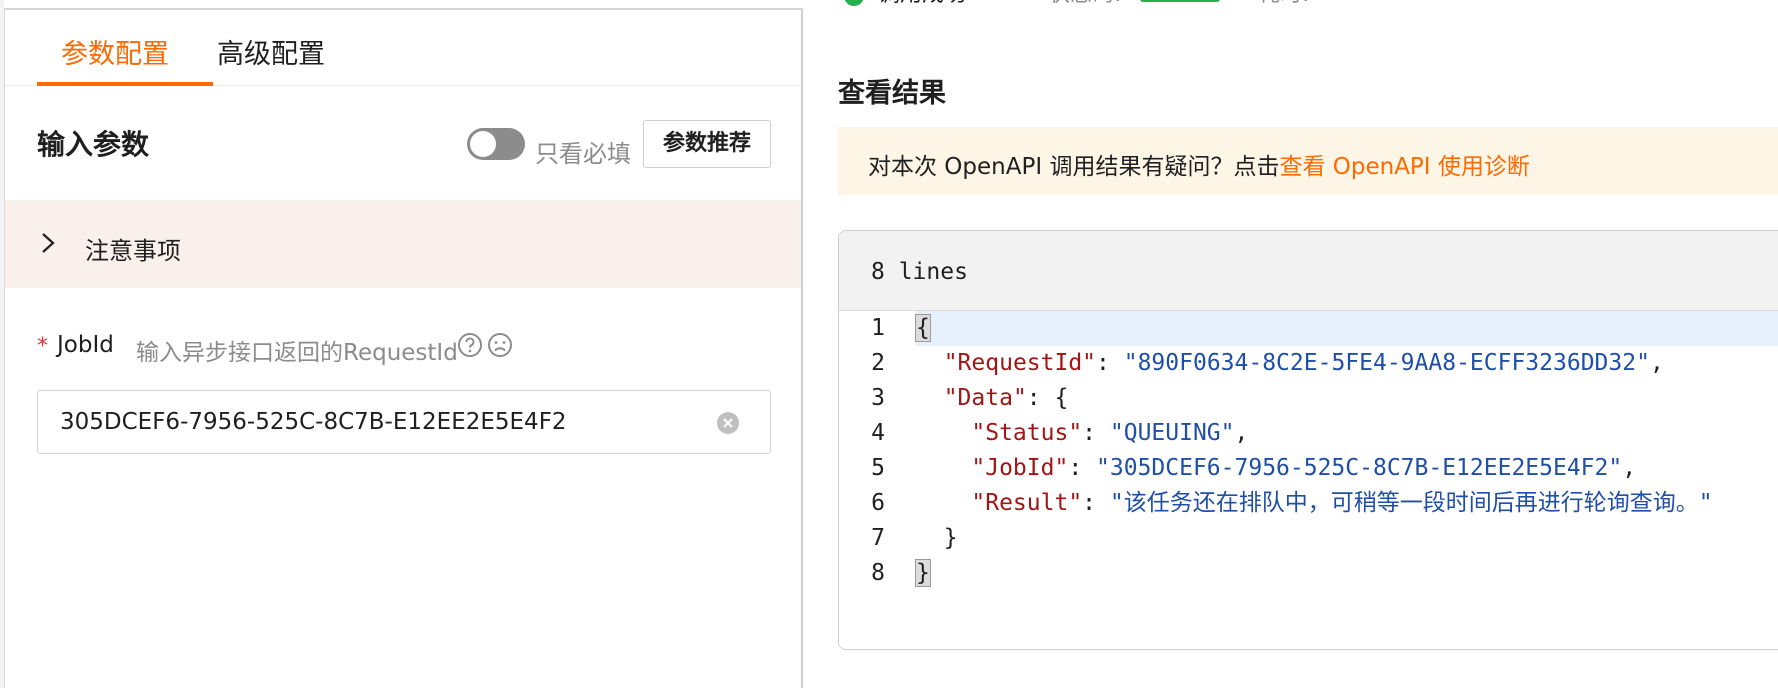 This screenshot has width=1778, height=688. I want to click on line-number: 8, so click(878, 573).